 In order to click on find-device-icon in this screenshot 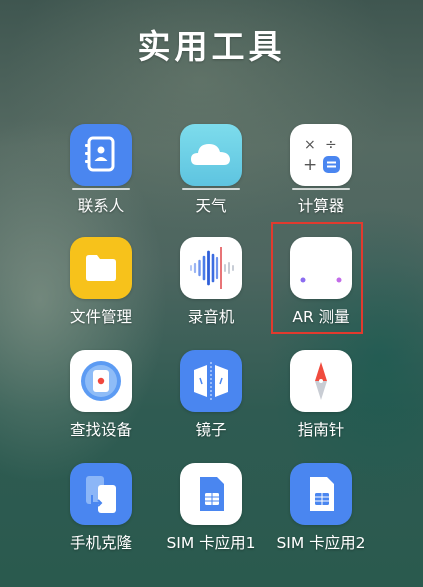, I will do `click(101, 381)`.